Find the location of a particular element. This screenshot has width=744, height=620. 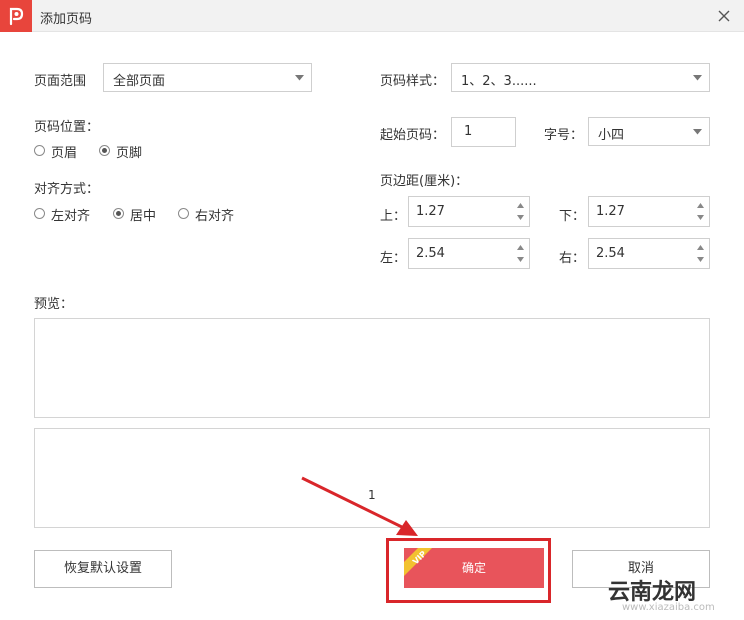

close-button is located at coordinates (724, 16).